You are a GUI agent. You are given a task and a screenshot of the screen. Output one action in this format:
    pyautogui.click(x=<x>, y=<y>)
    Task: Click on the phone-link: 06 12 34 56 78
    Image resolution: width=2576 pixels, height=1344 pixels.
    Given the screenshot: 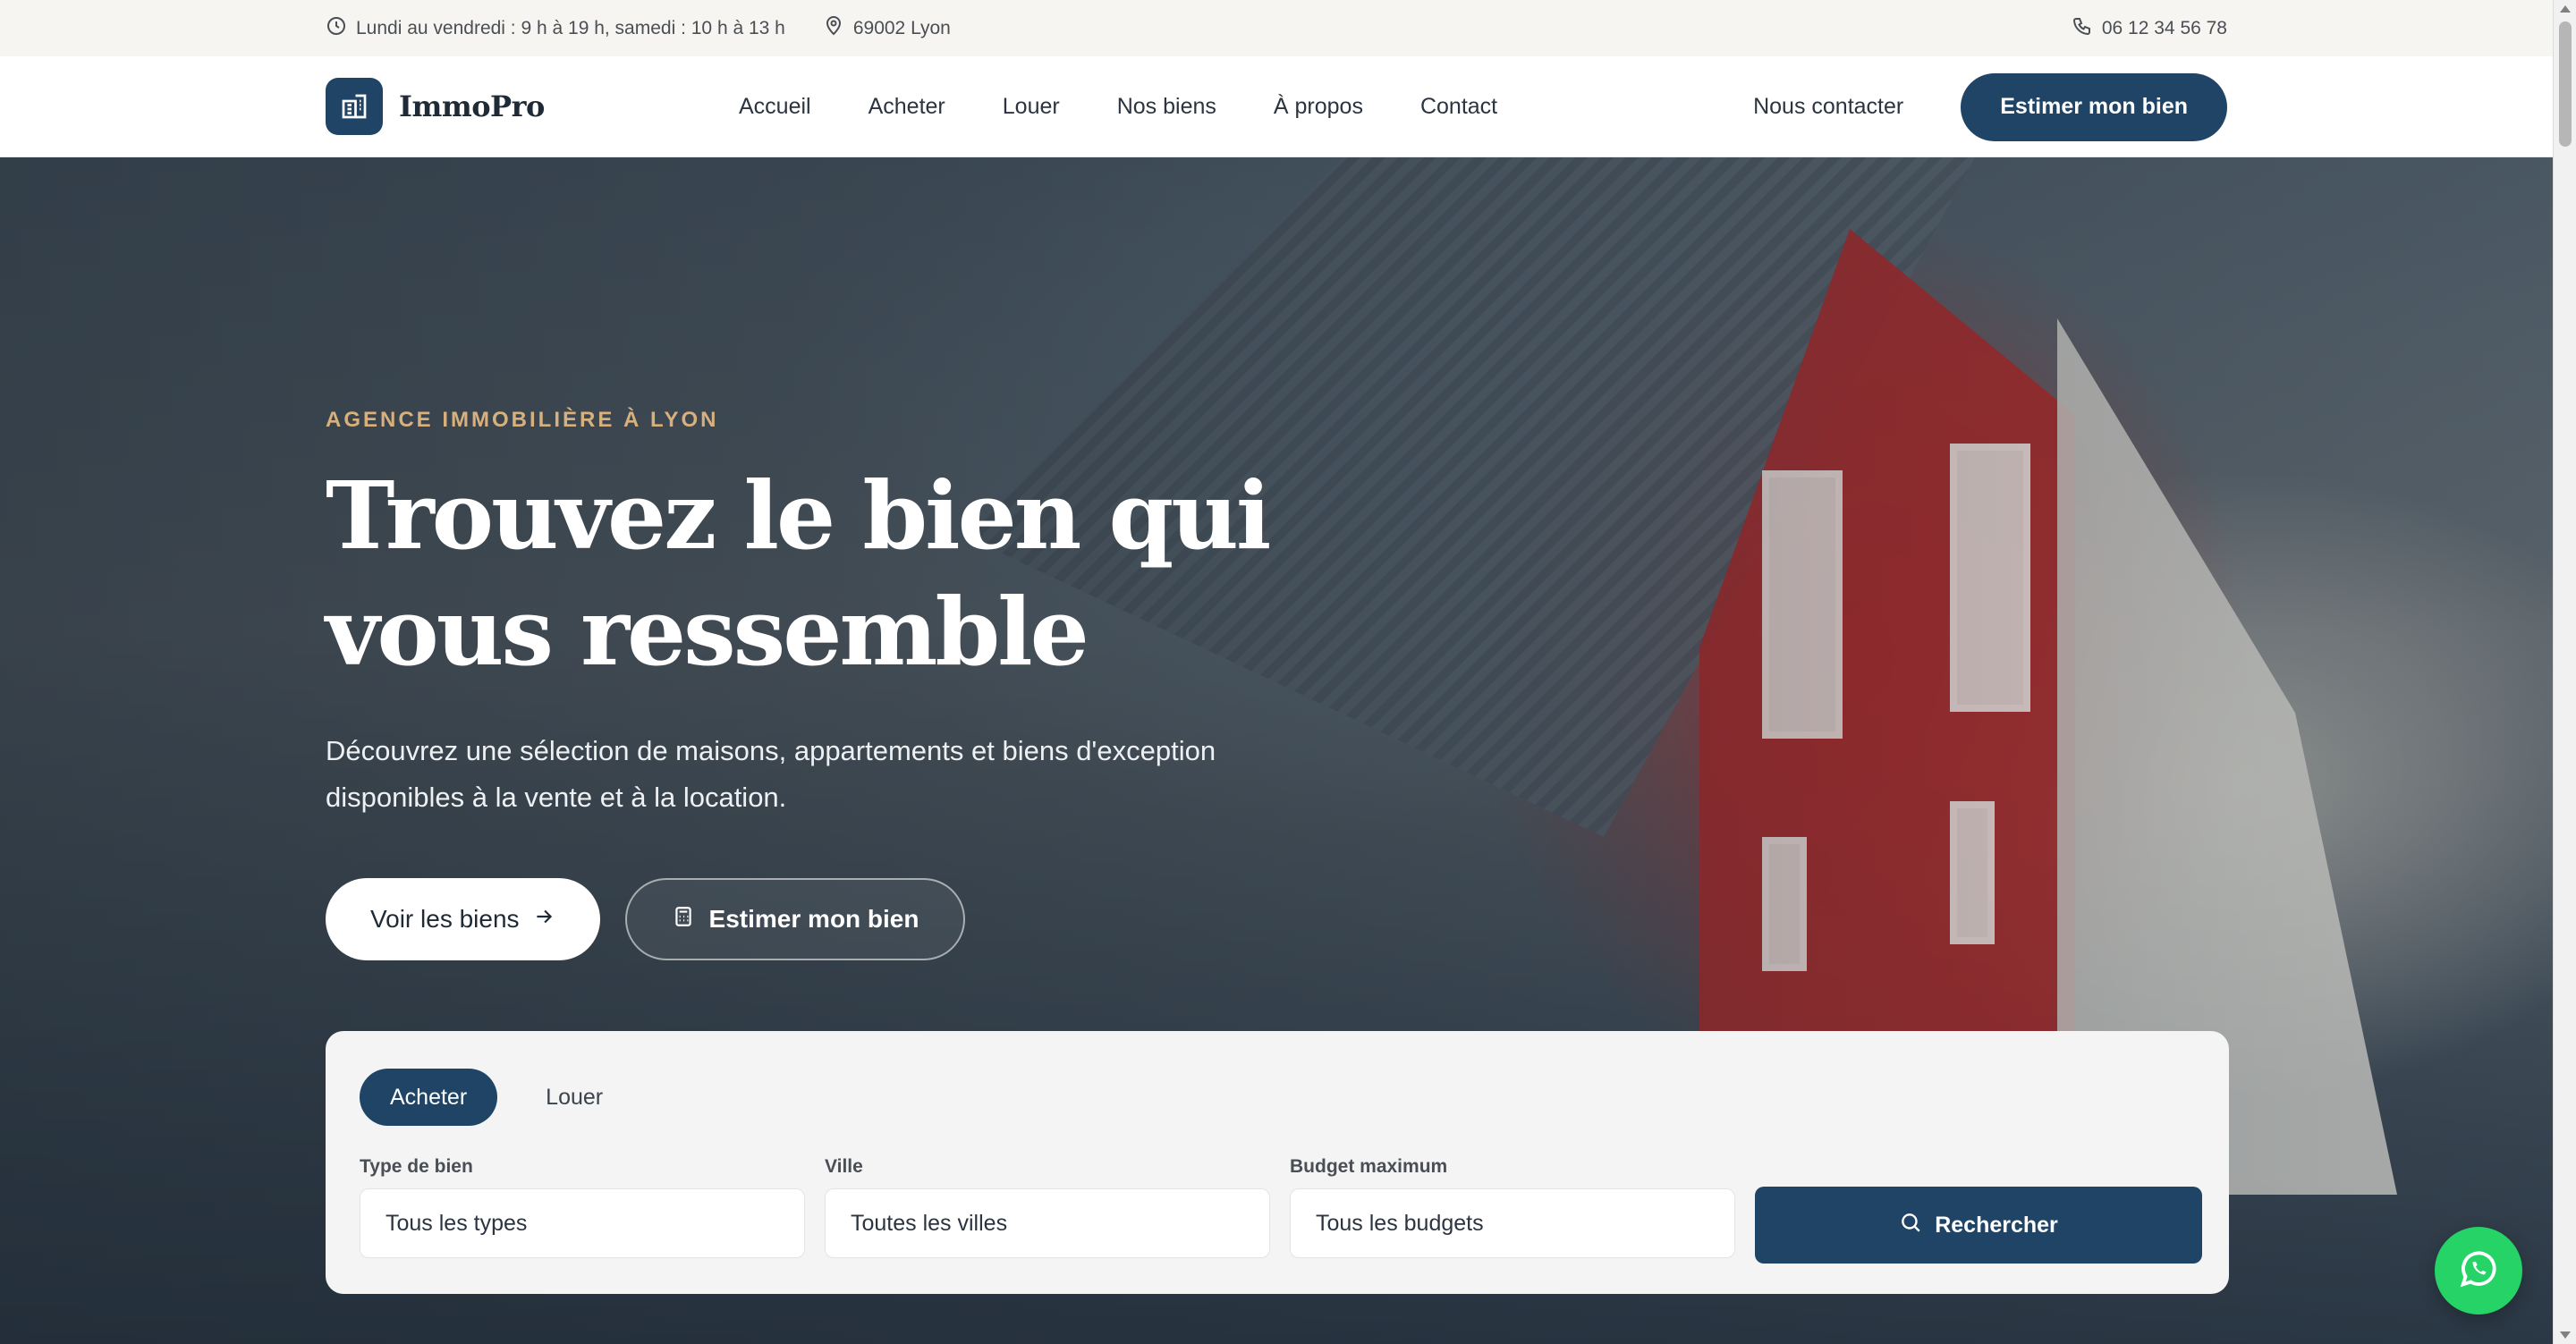 What is the action you would take?
    pyautogui.click(x=2149, y=28)
    